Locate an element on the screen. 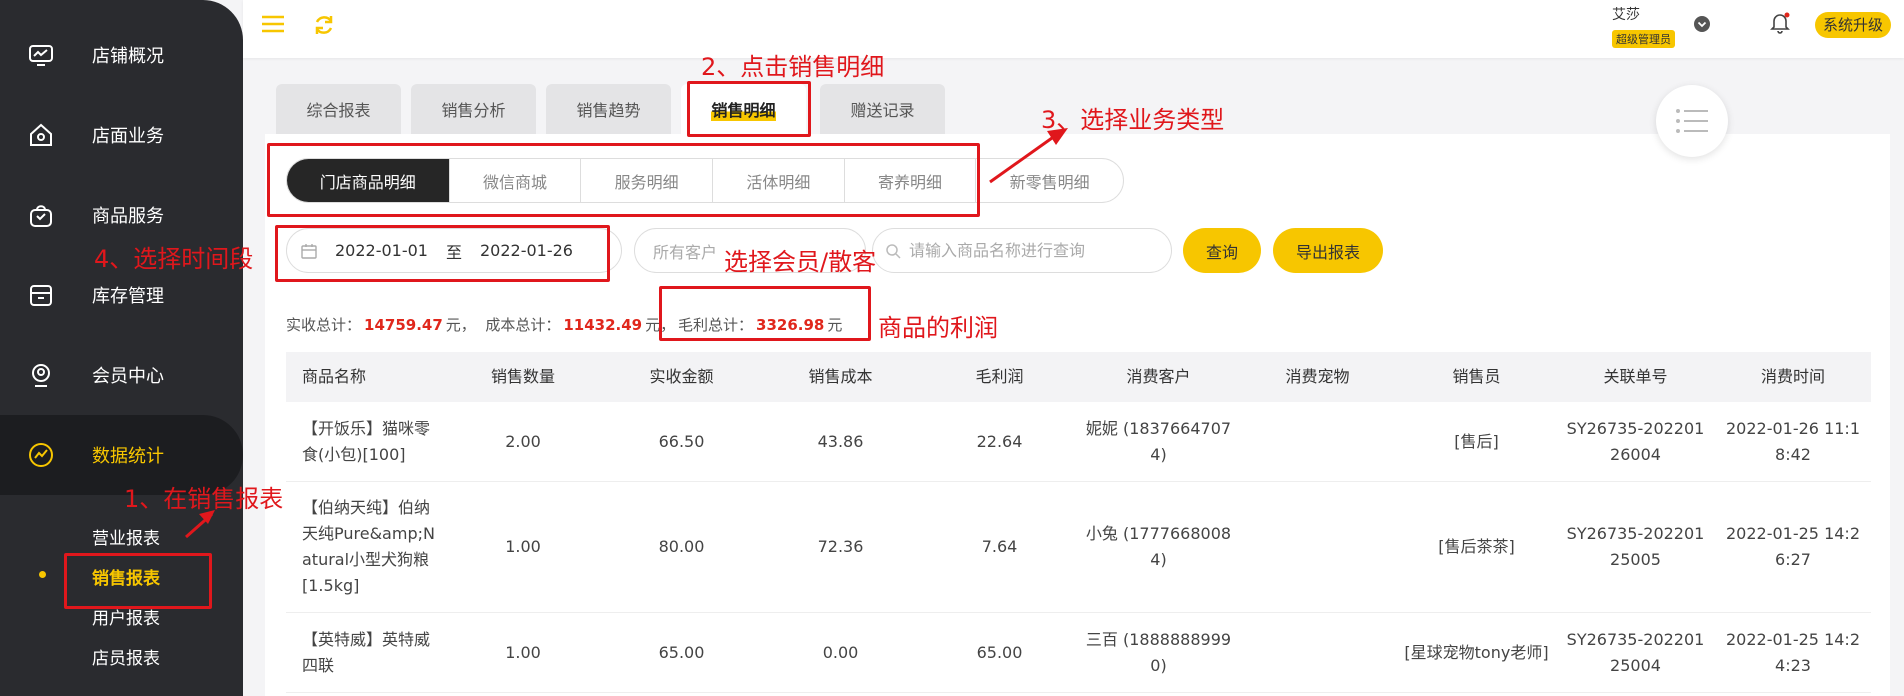  table-cell: 22.64 is located at coordinates (999, 441).